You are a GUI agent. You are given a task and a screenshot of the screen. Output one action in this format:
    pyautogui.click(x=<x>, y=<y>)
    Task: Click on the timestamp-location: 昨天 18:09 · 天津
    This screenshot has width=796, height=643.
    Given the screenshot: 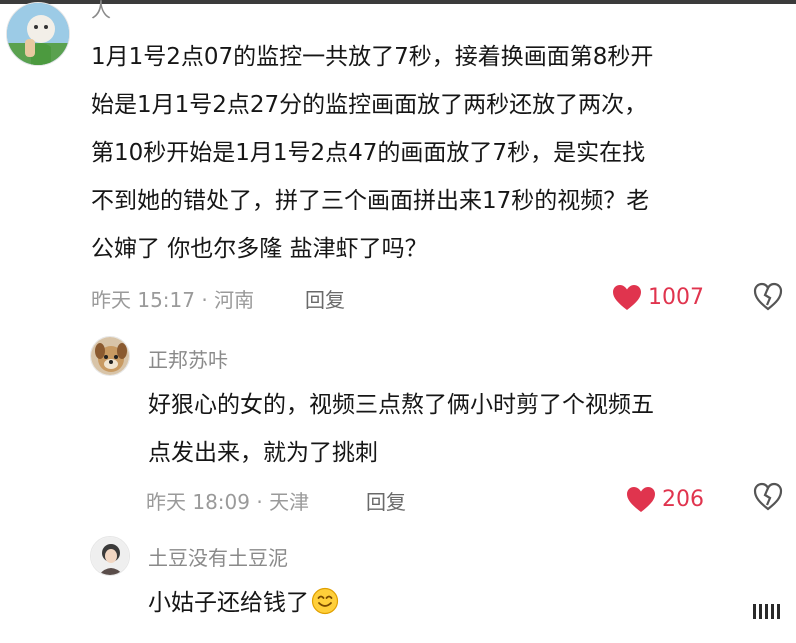 What is the action you would take?
    pyautogui.click(x=228, y=502)
    